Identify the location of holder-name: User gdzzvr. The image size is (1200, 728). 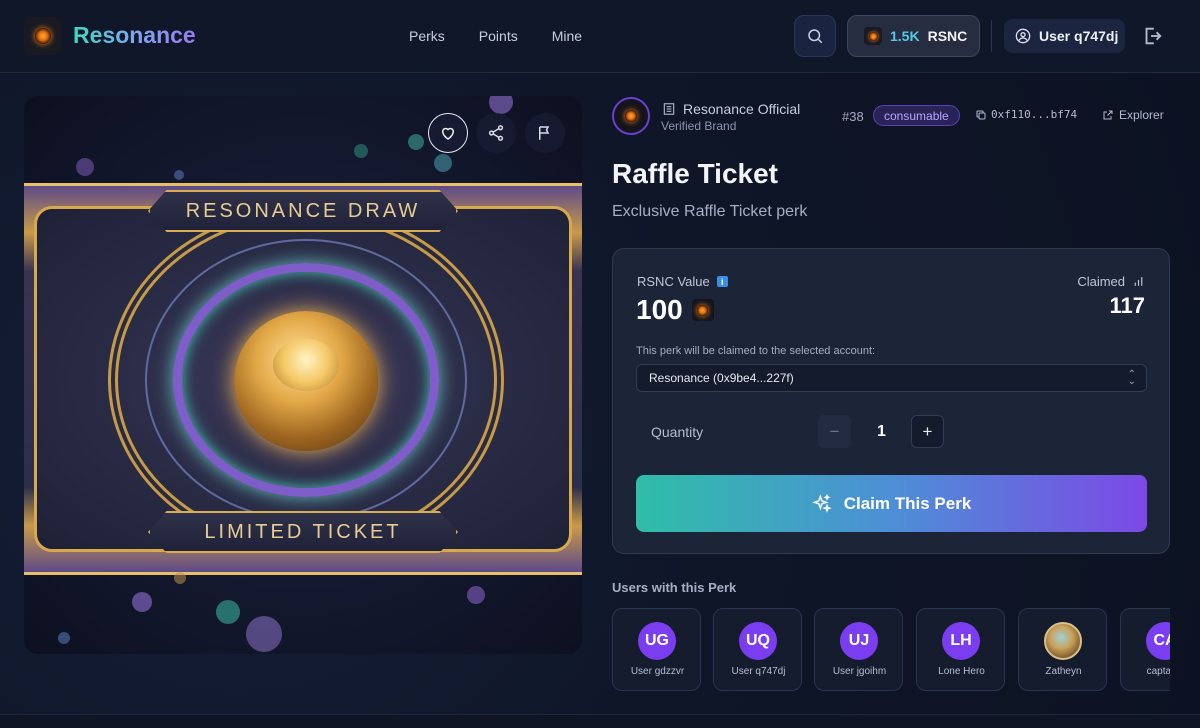
(657, 671).